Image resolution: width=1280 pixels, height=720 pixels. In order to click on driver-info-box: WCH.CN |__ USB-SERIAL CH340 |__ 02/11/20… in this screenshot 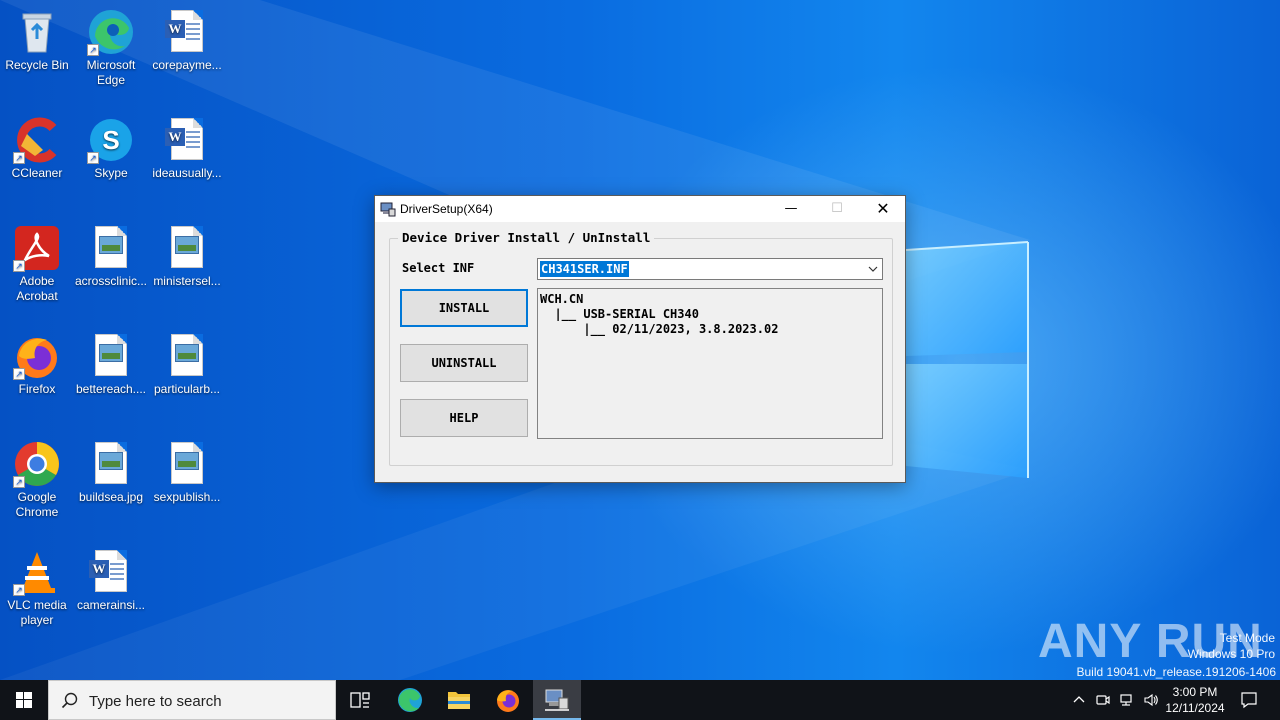, I will do `click(710, 363)`.